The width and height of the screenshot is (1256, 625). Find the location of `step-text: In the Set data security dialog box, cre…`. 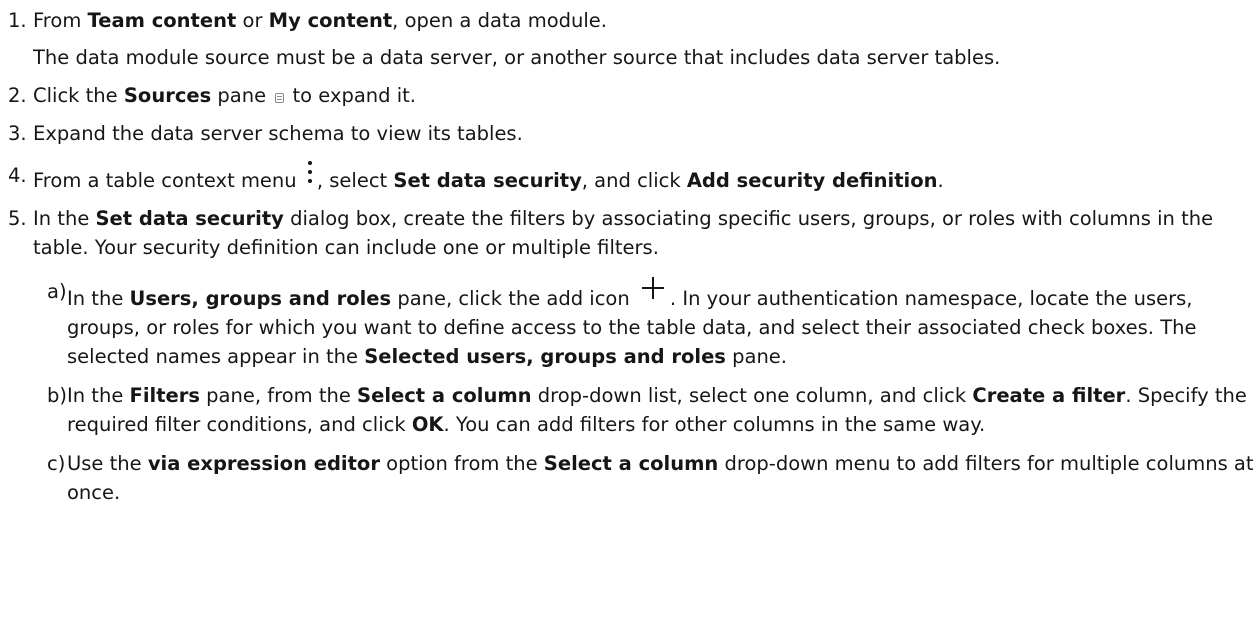

step-text: In the Set data security dialog box, cre… is located at coordinates (623, 233).